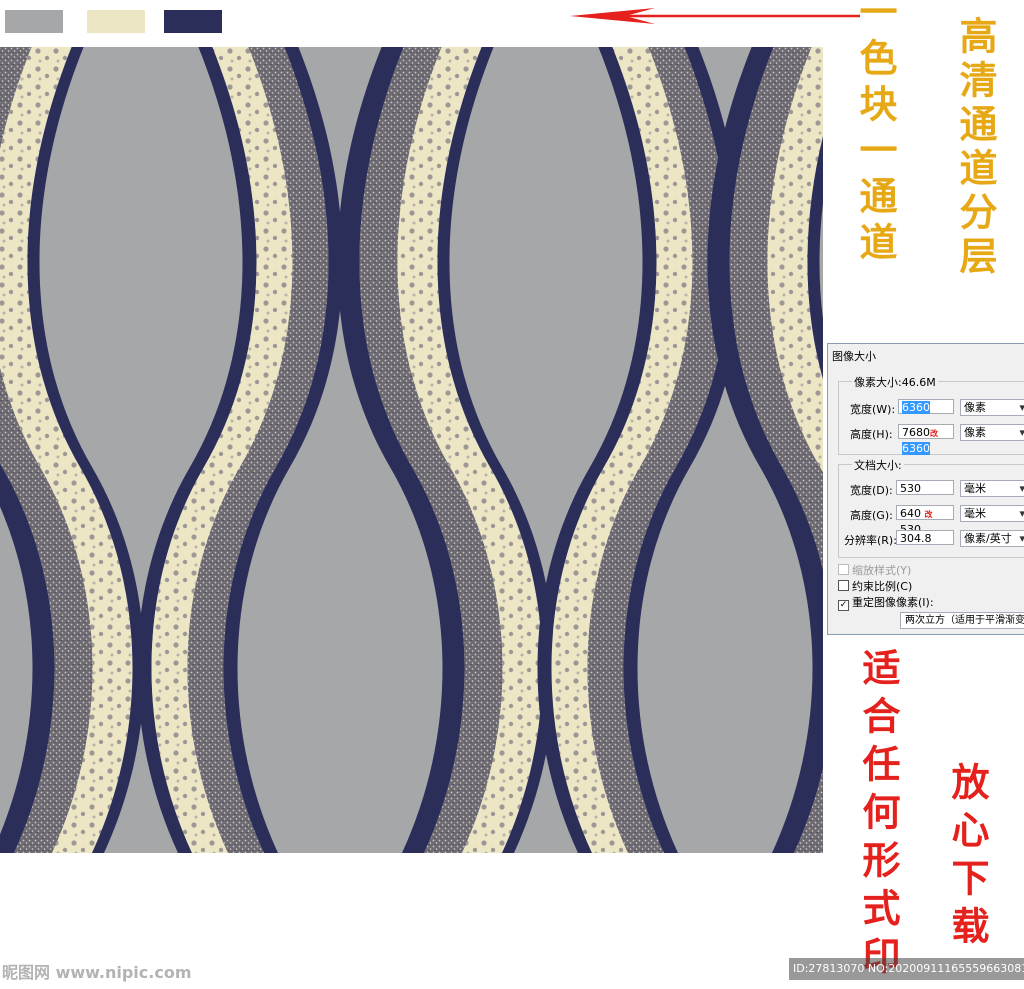 The width and height of the screenshot is (1024, 989). I want to click on scale-styles-checkbox: 缩放样式(Y), so click(874, 570).